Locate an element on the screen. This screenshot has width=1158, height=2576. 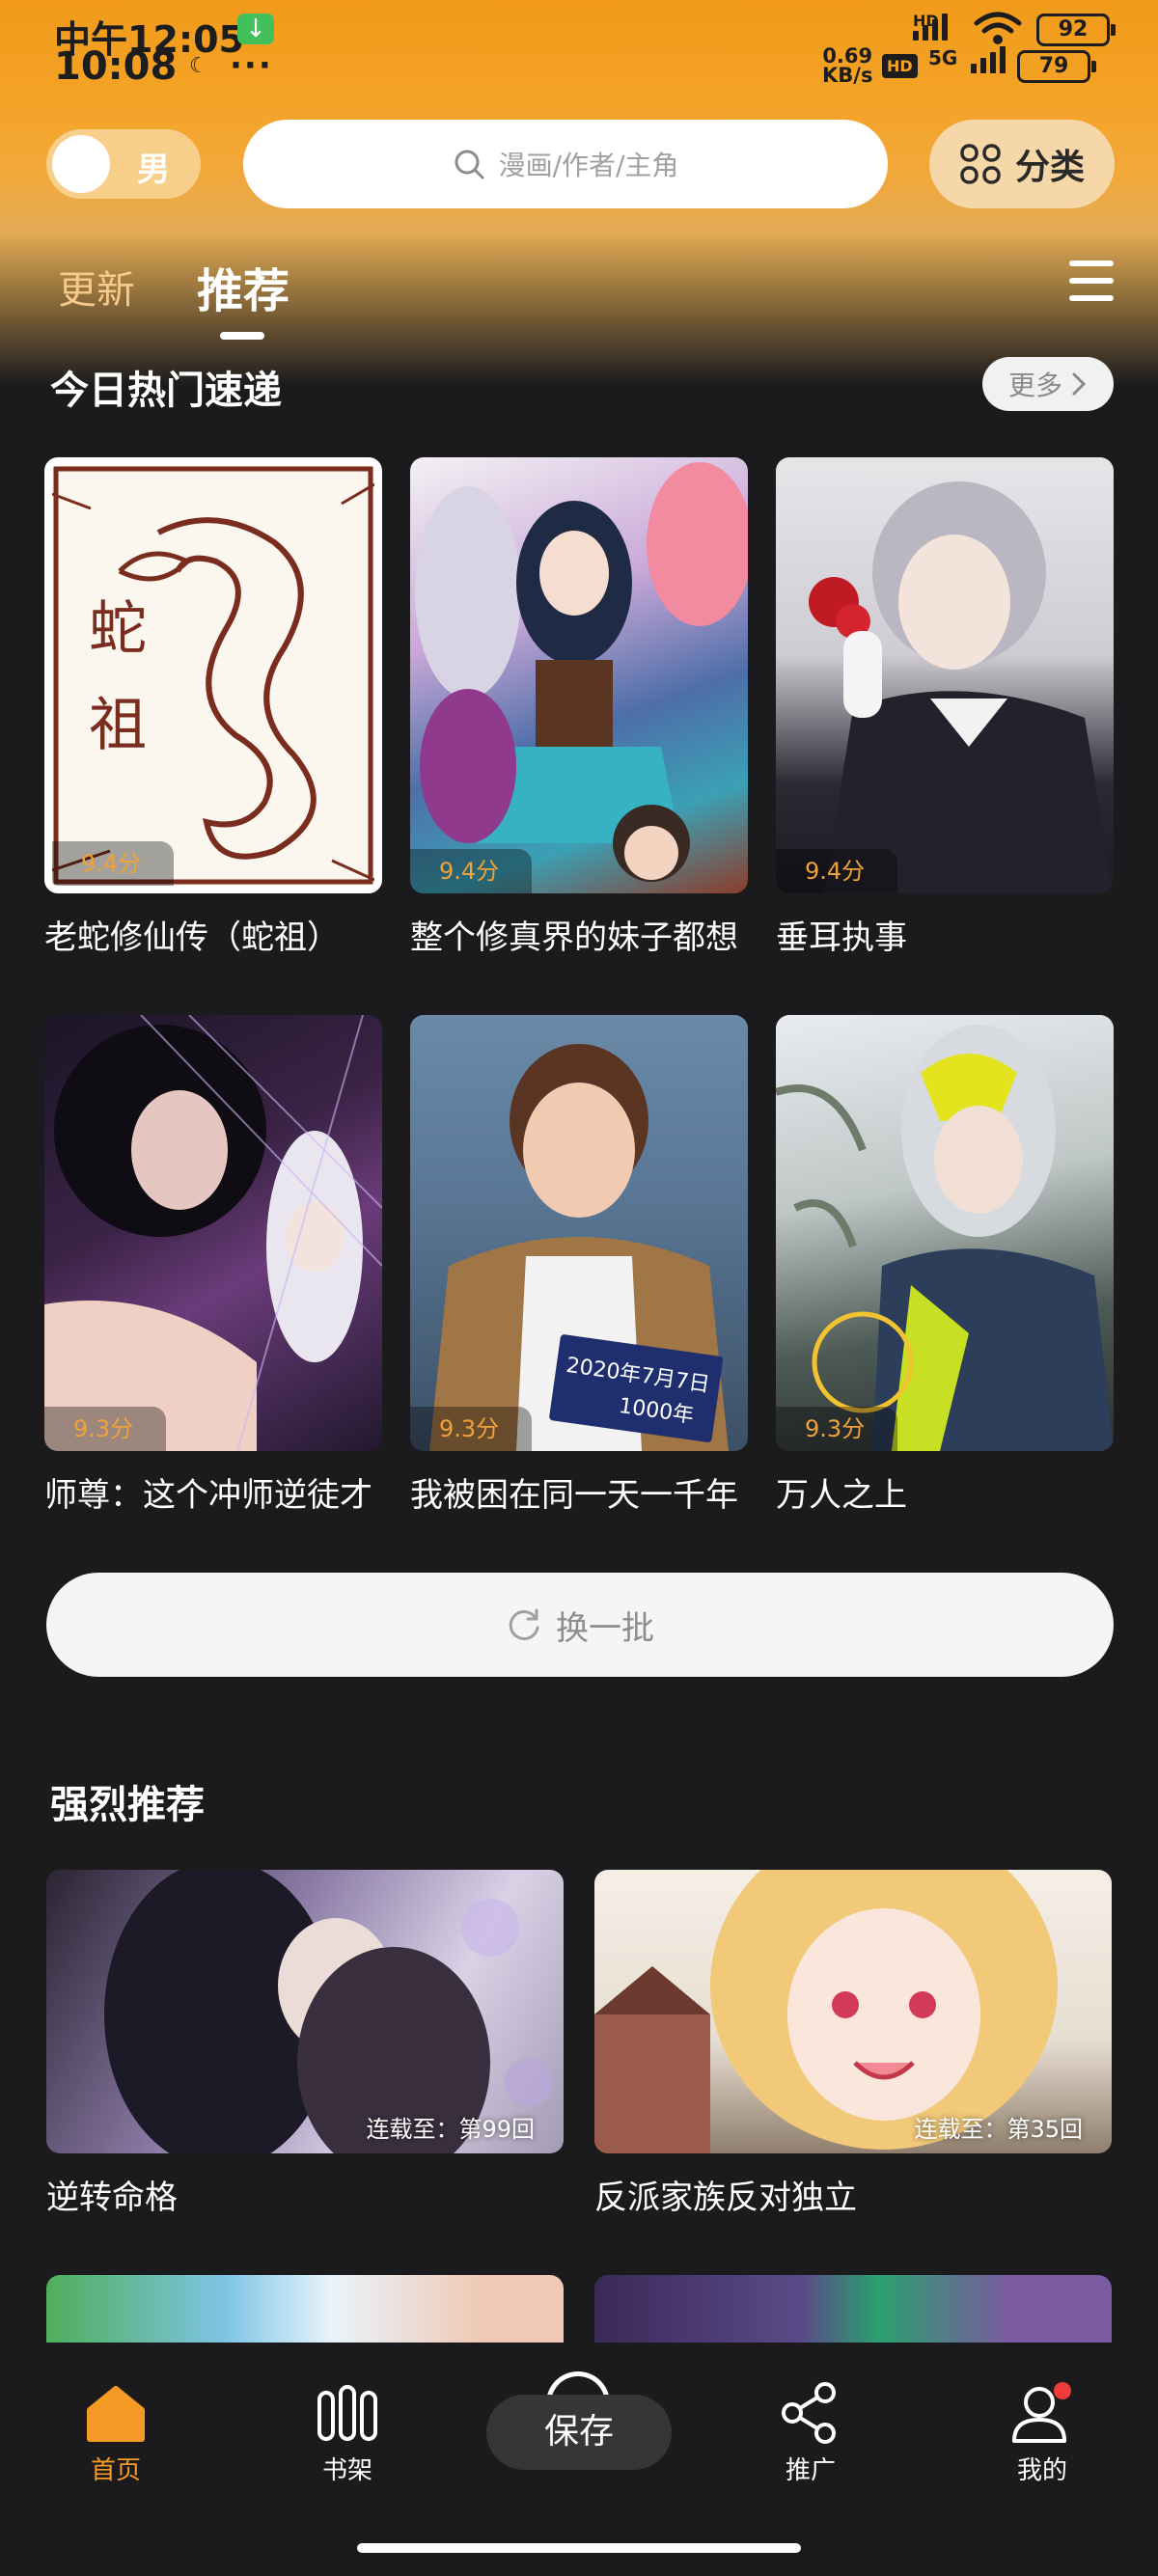
gender-label: 男 is located at coordinates (153, 170).